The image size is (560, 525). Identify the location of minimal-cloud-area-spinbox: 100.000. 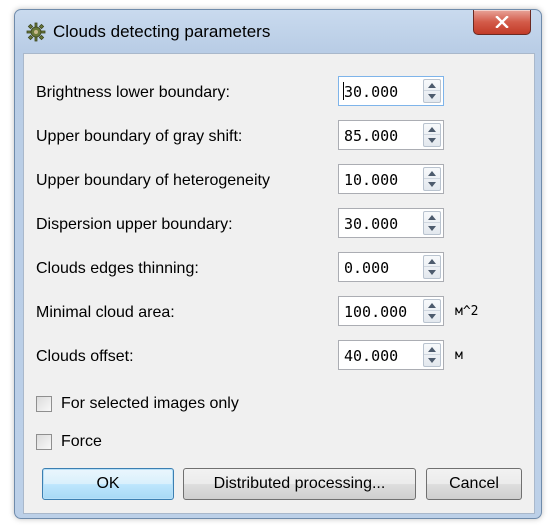
(391, 311).